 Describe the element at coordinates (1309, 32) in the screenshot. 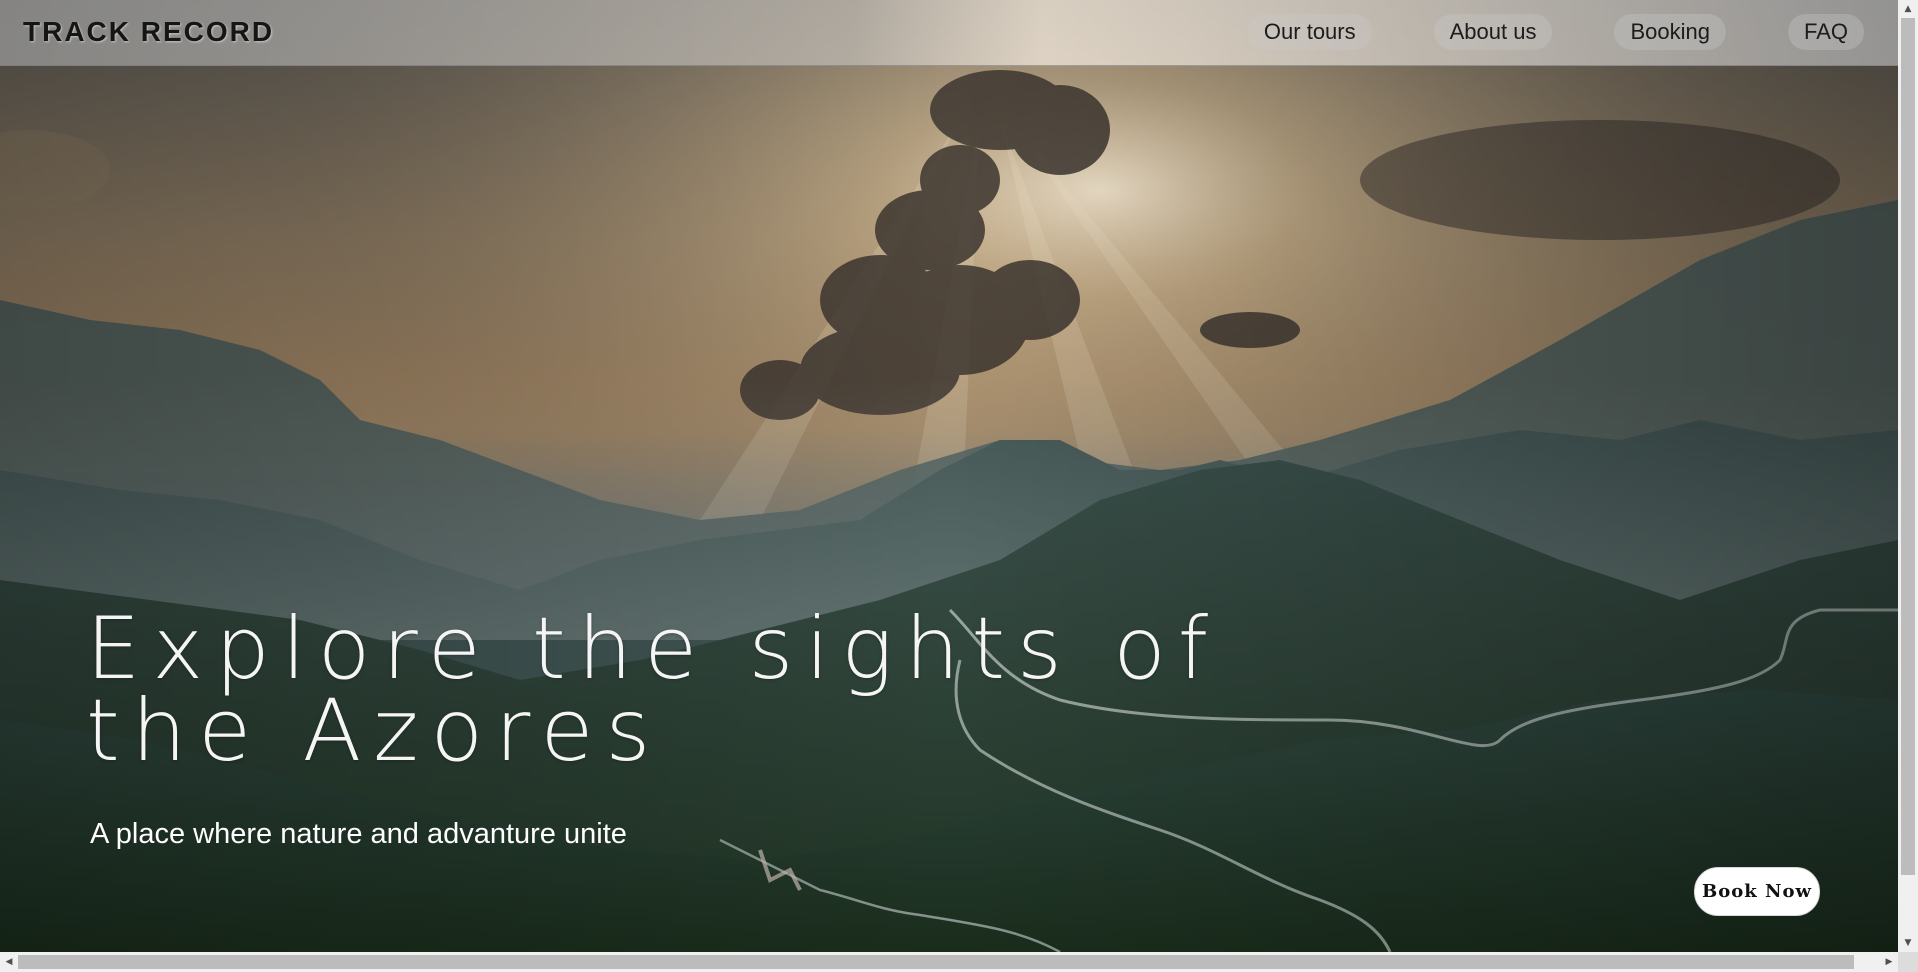

I see `nav-item-our-tours: Our tours` at that location.